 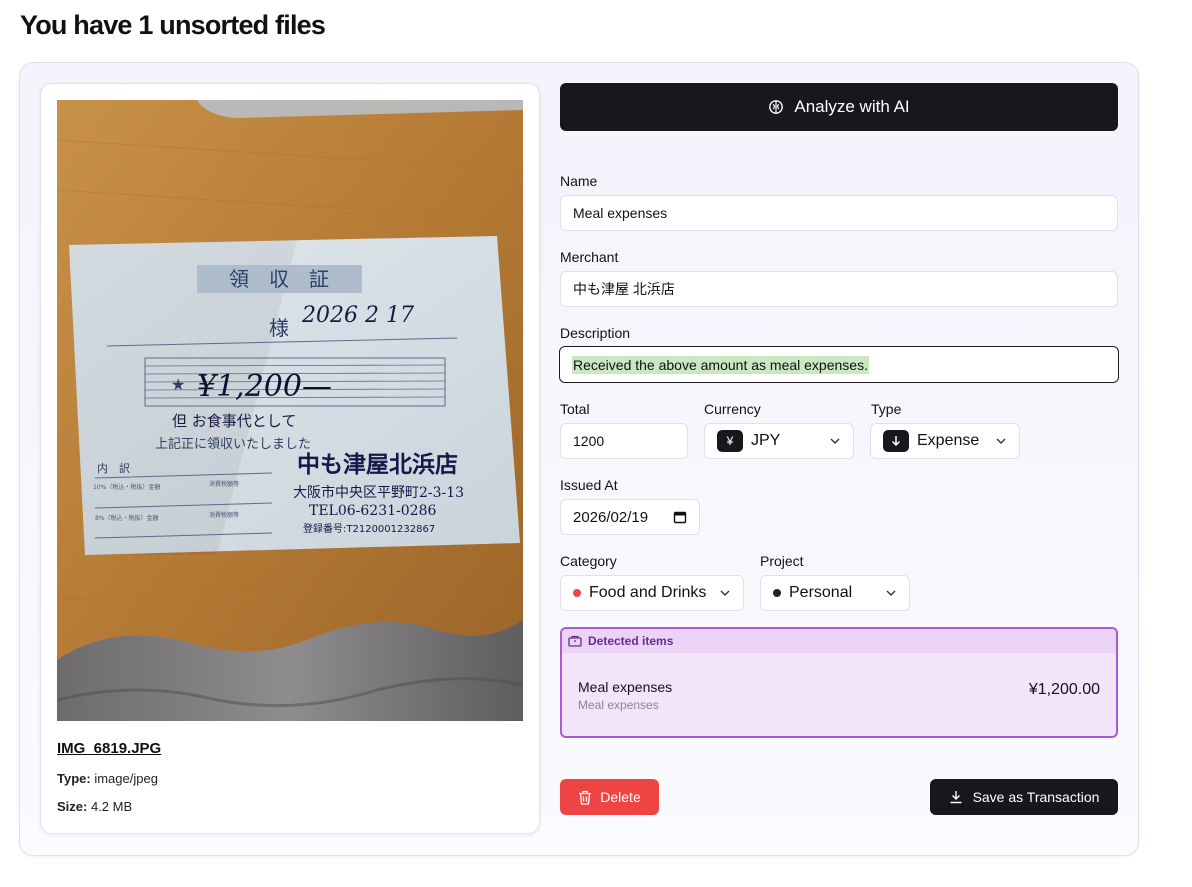 I want to click on merchant-input: 中も津屋 北浜店, so click(x=839, y=289).